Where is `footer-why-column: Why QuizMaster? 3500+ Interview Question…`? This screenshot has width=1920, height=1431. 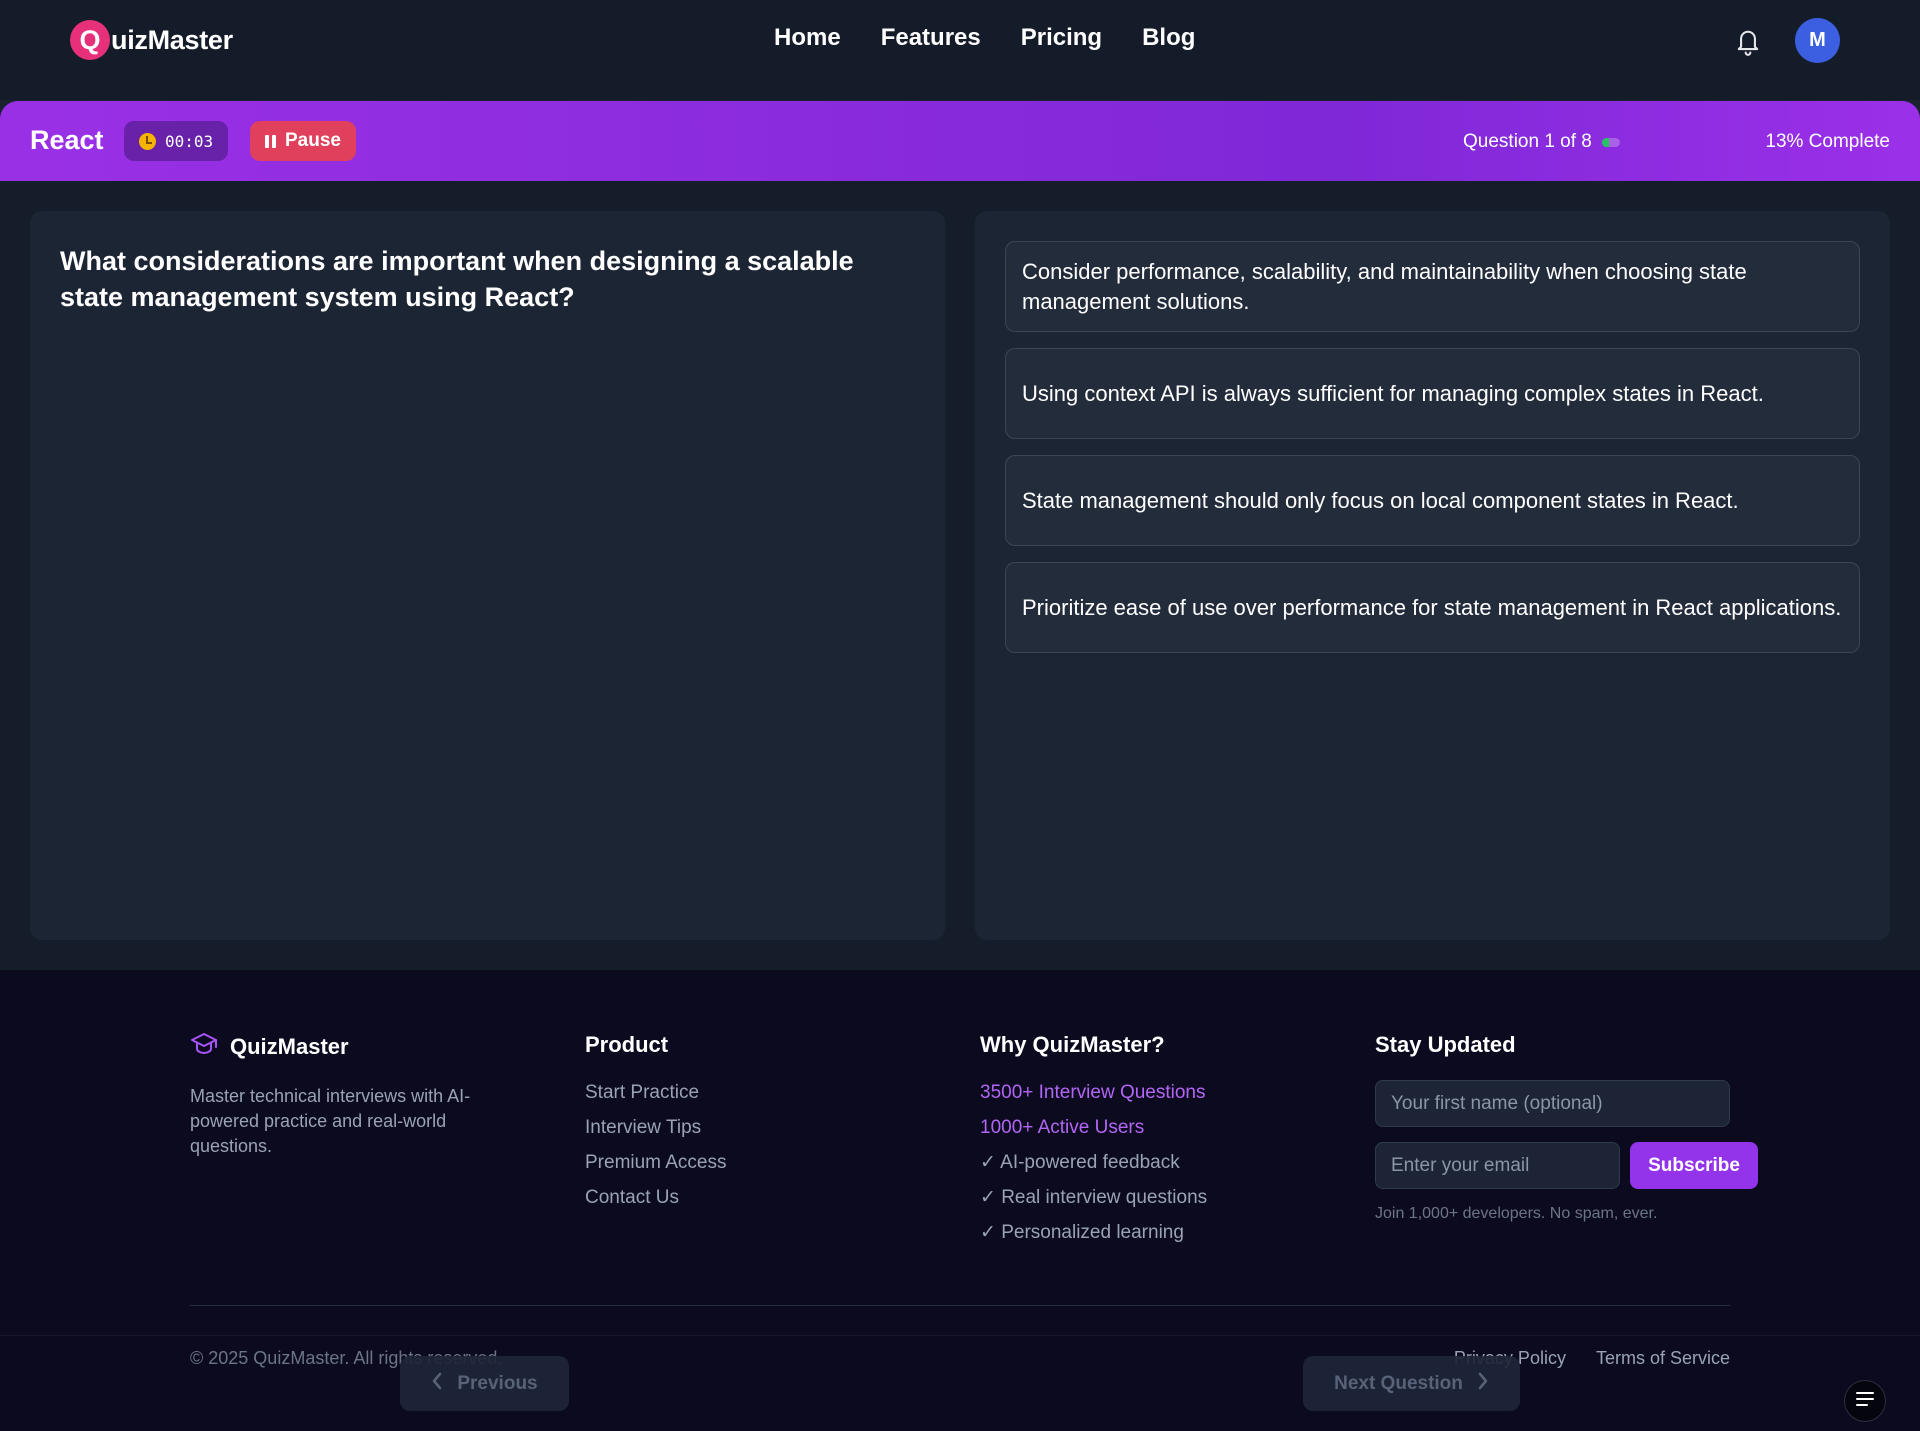 footer-why-column: Why QuizMaster? 3500+ Interview Question… is located at coordinates (1093, 1143).